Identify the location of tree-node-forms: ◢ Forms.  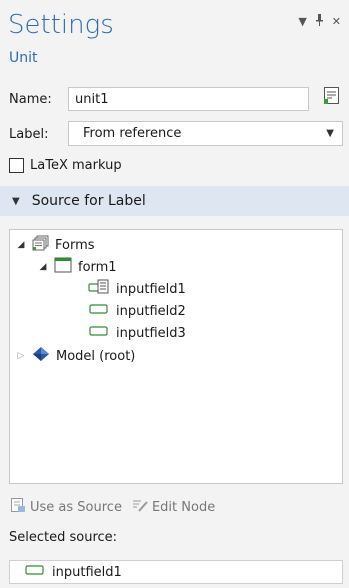
(55, 245).